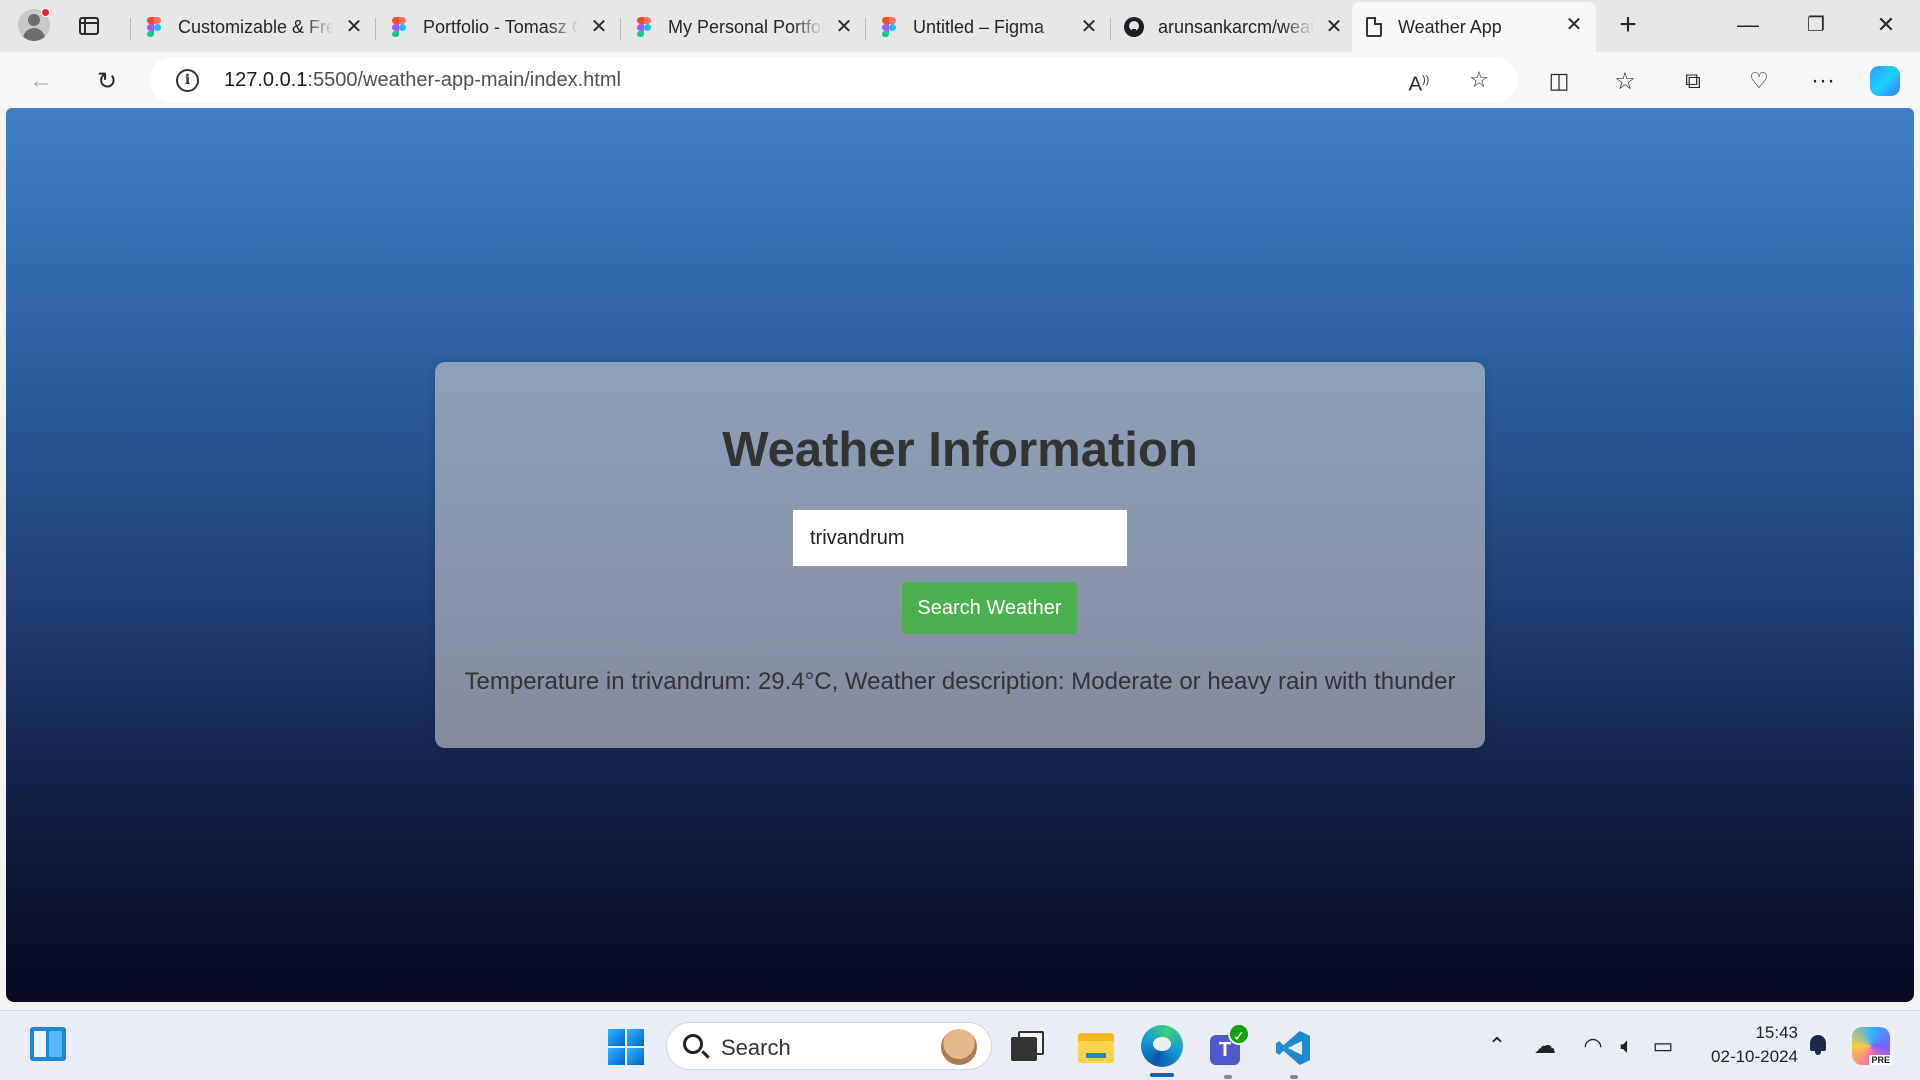  I want to click on search-icon, so click(693, 1044).